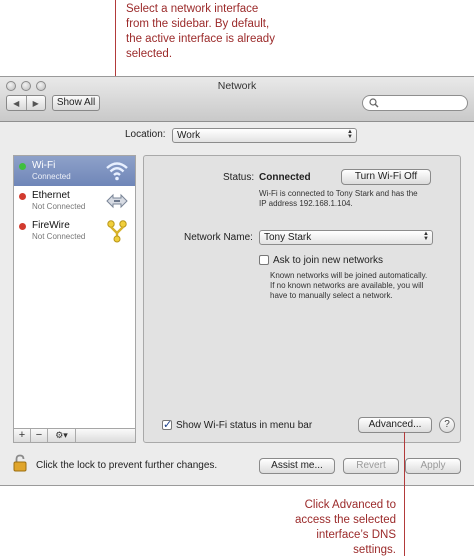  I want to click on turn-wifi-off-button: Turn Wi-Fi Off, so click(386, 177).